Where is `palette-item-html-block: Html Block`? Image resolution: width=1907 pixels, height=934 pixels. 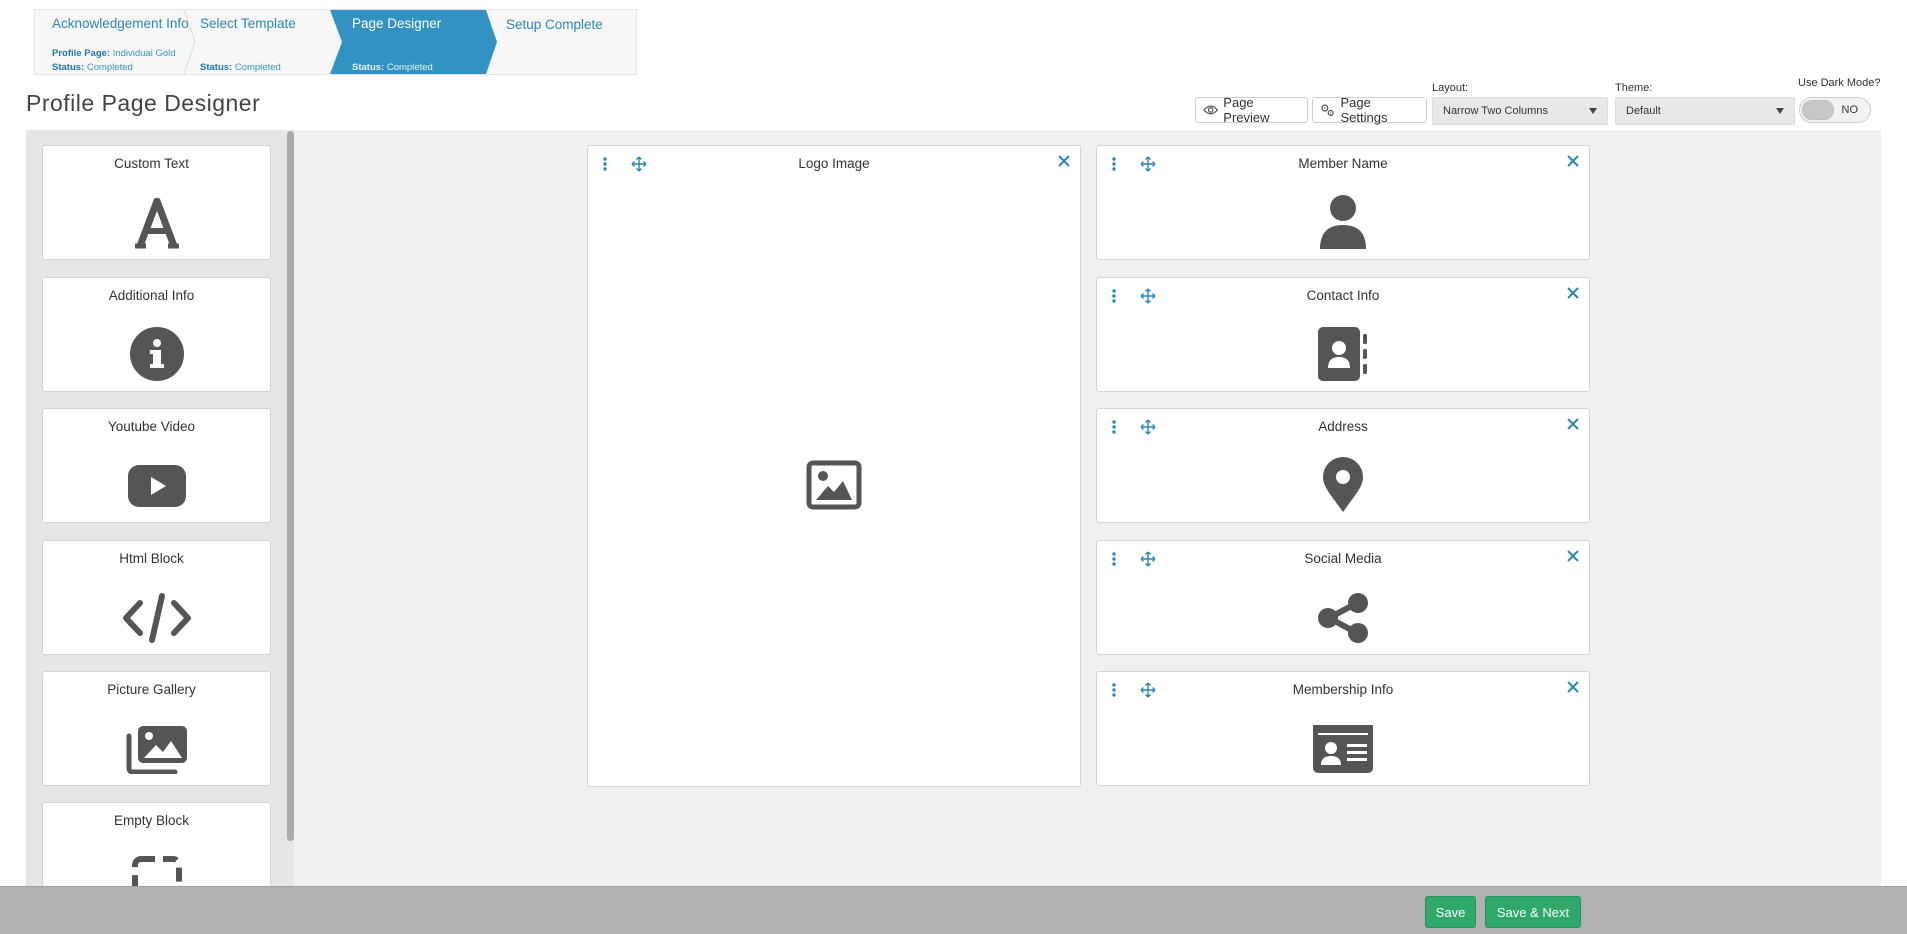
palette-item-html-block: Html Block is located at coordinates (156, 597).